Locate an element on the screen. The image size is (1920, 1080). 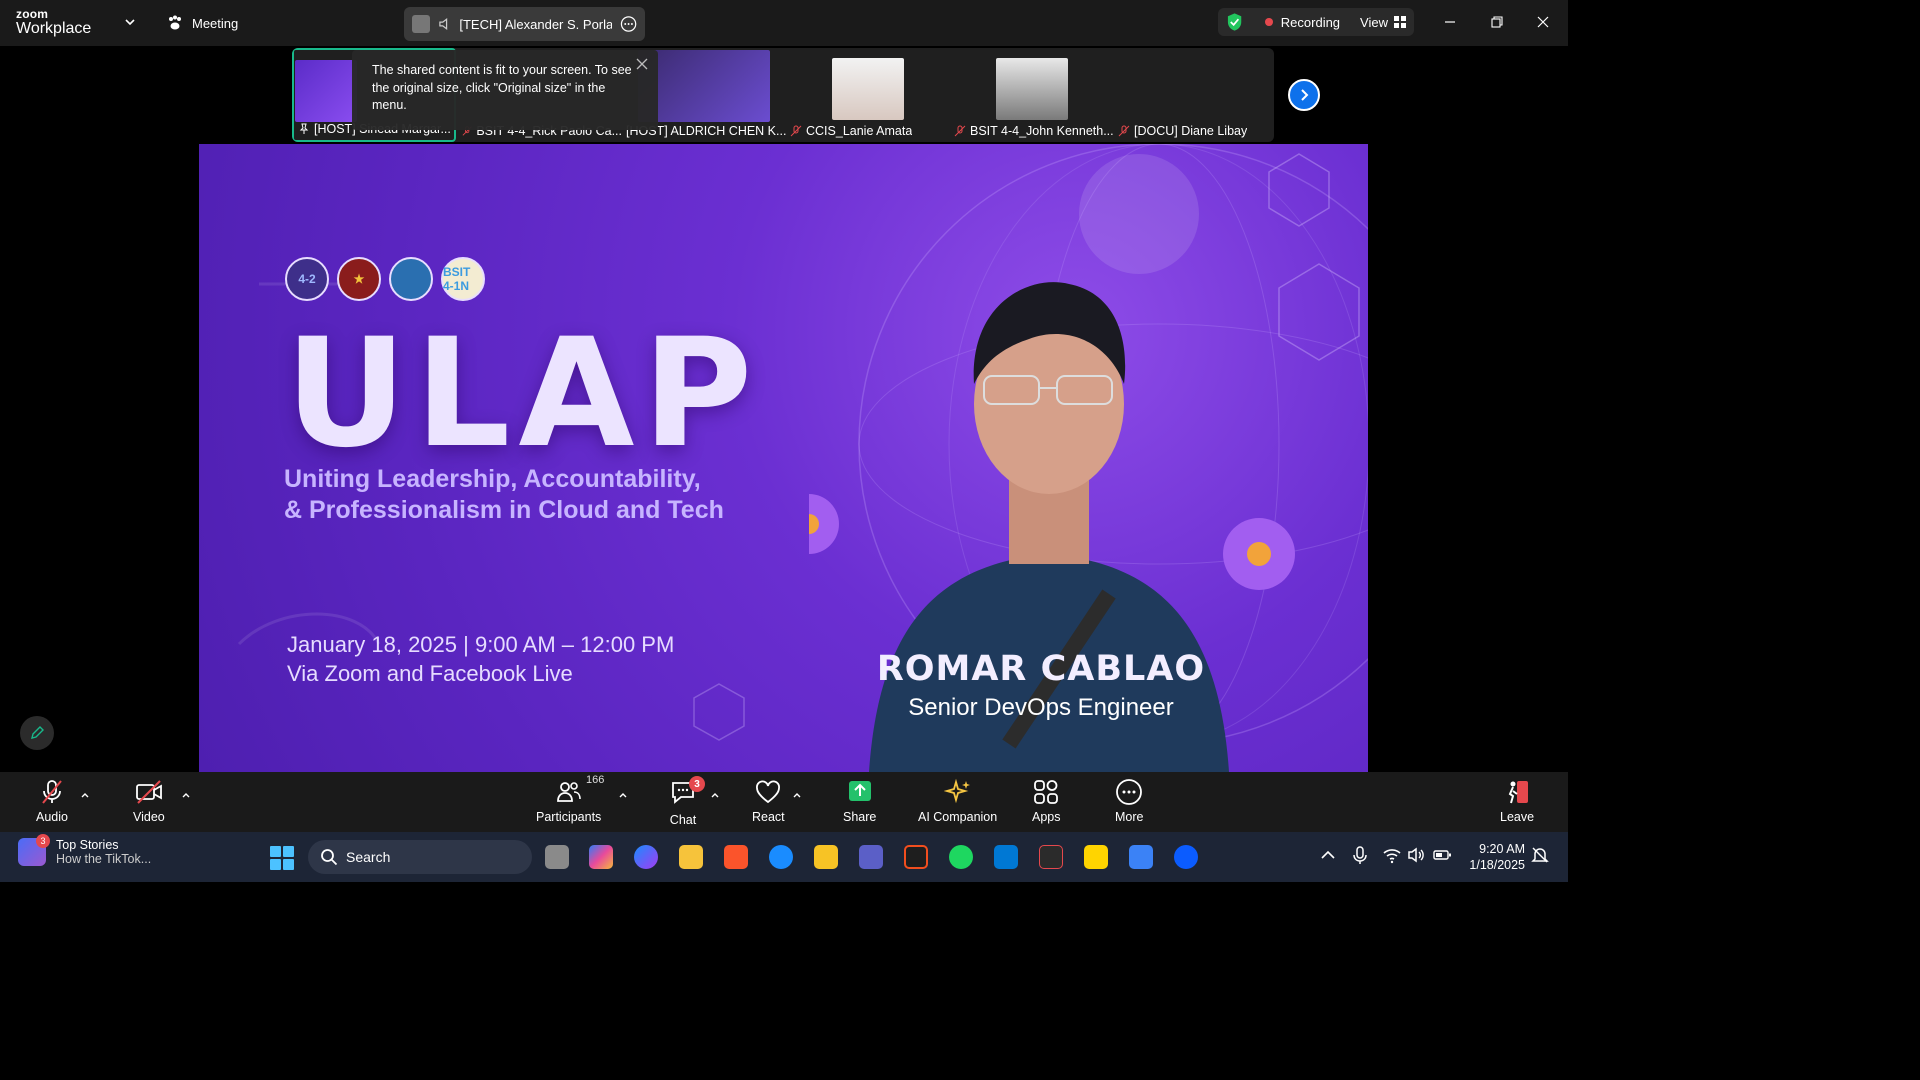
wifi-icon is located at coordinates (1392, 855).